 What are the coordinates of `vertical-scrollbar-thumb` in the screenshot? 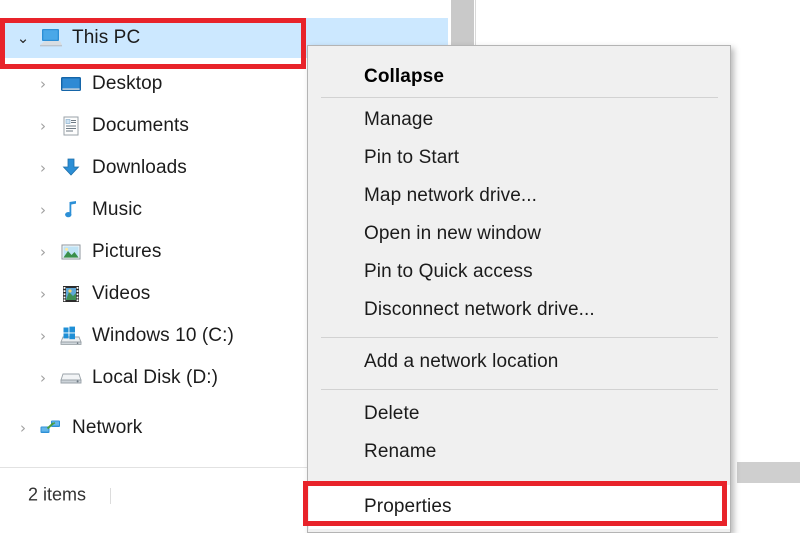 It's located at (462, 23).